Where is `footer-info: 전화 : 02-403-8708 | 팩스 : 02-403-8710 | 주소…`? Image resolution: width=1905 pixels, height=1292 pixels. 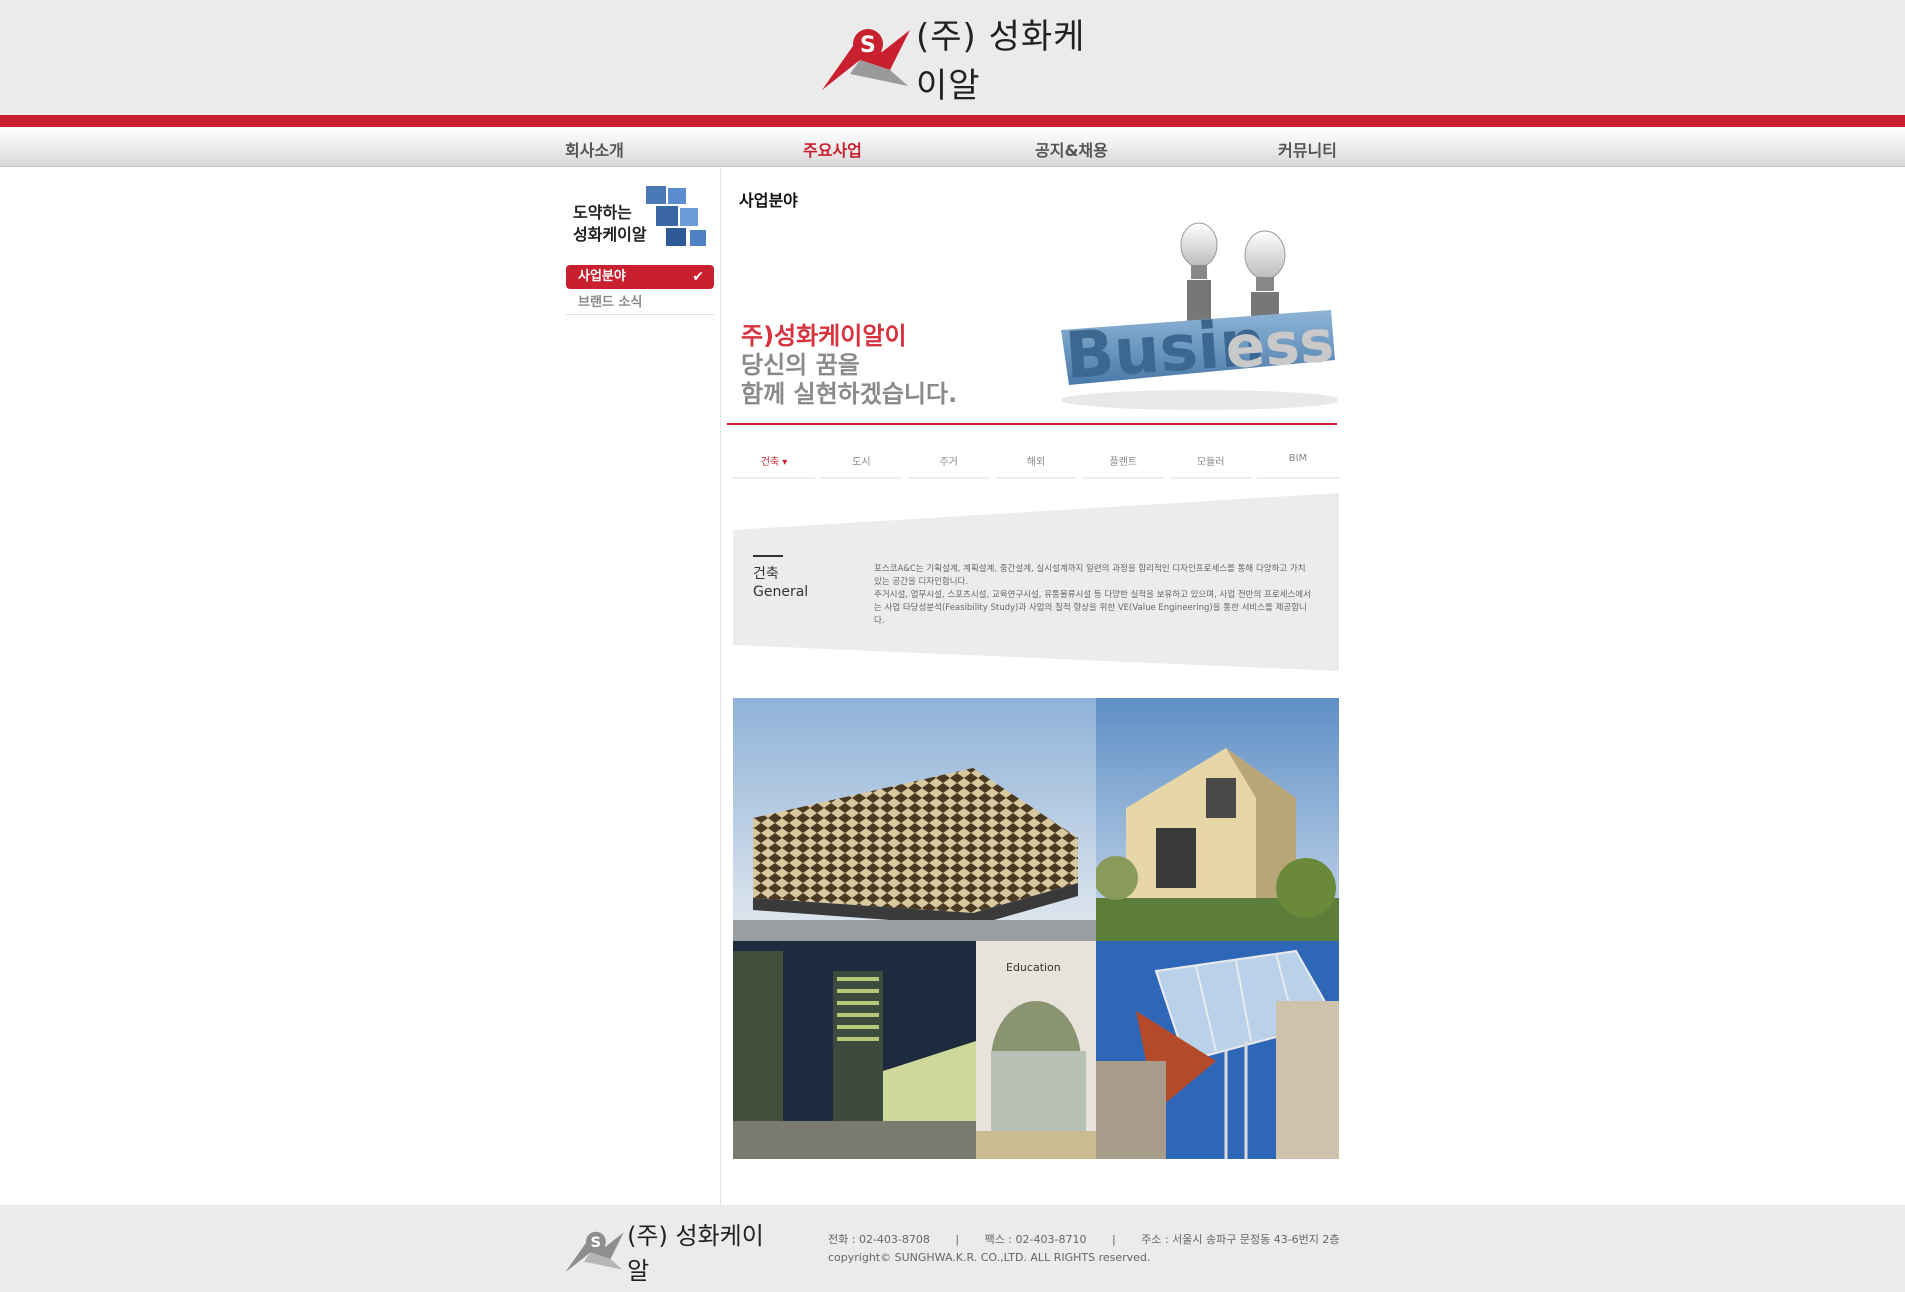 footer-info: 전화 : 02-403-8708 | 팩스 : 02-403-8710 | 주소… is located at coordinates (1084, 1249).